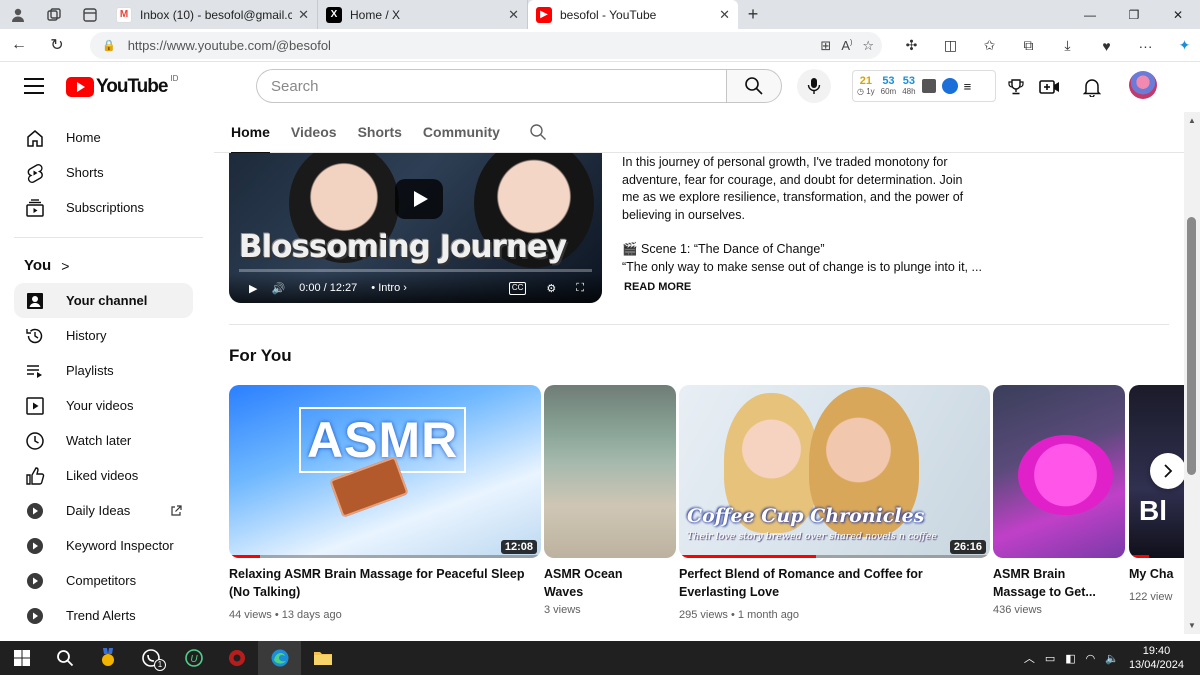 This screenshot has width=1200, height=675. What do you see at coordinates (911, 45) in the screenshot?
I see `extensions-icon: ✣` at bounding box center [911, 45].